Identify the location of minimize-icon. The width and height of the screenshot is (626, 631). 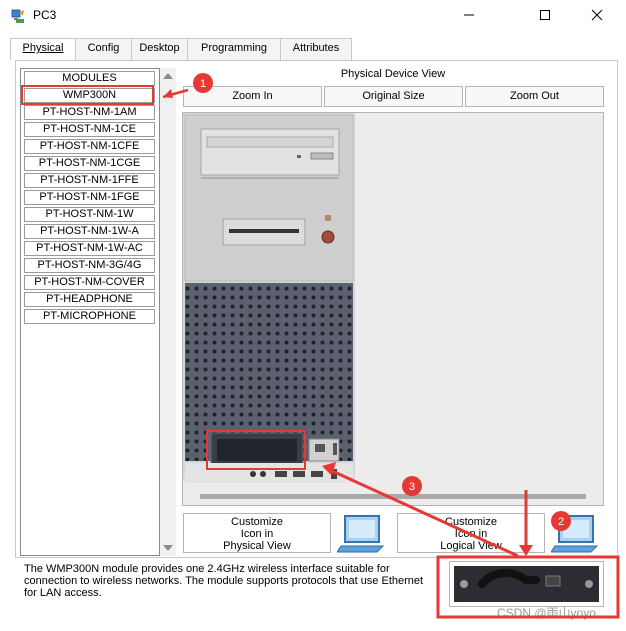
(469, 15).